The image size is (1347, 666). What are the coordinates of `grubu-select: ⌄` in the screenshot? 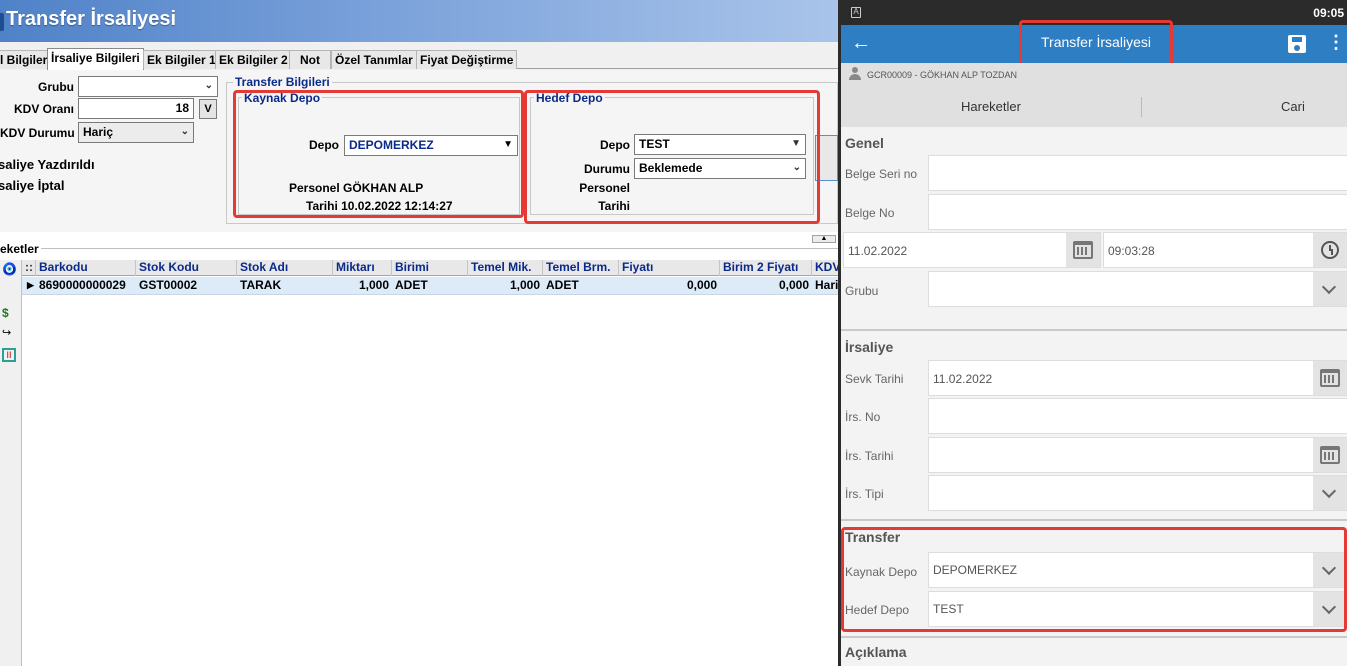 It's located at (148, 86).